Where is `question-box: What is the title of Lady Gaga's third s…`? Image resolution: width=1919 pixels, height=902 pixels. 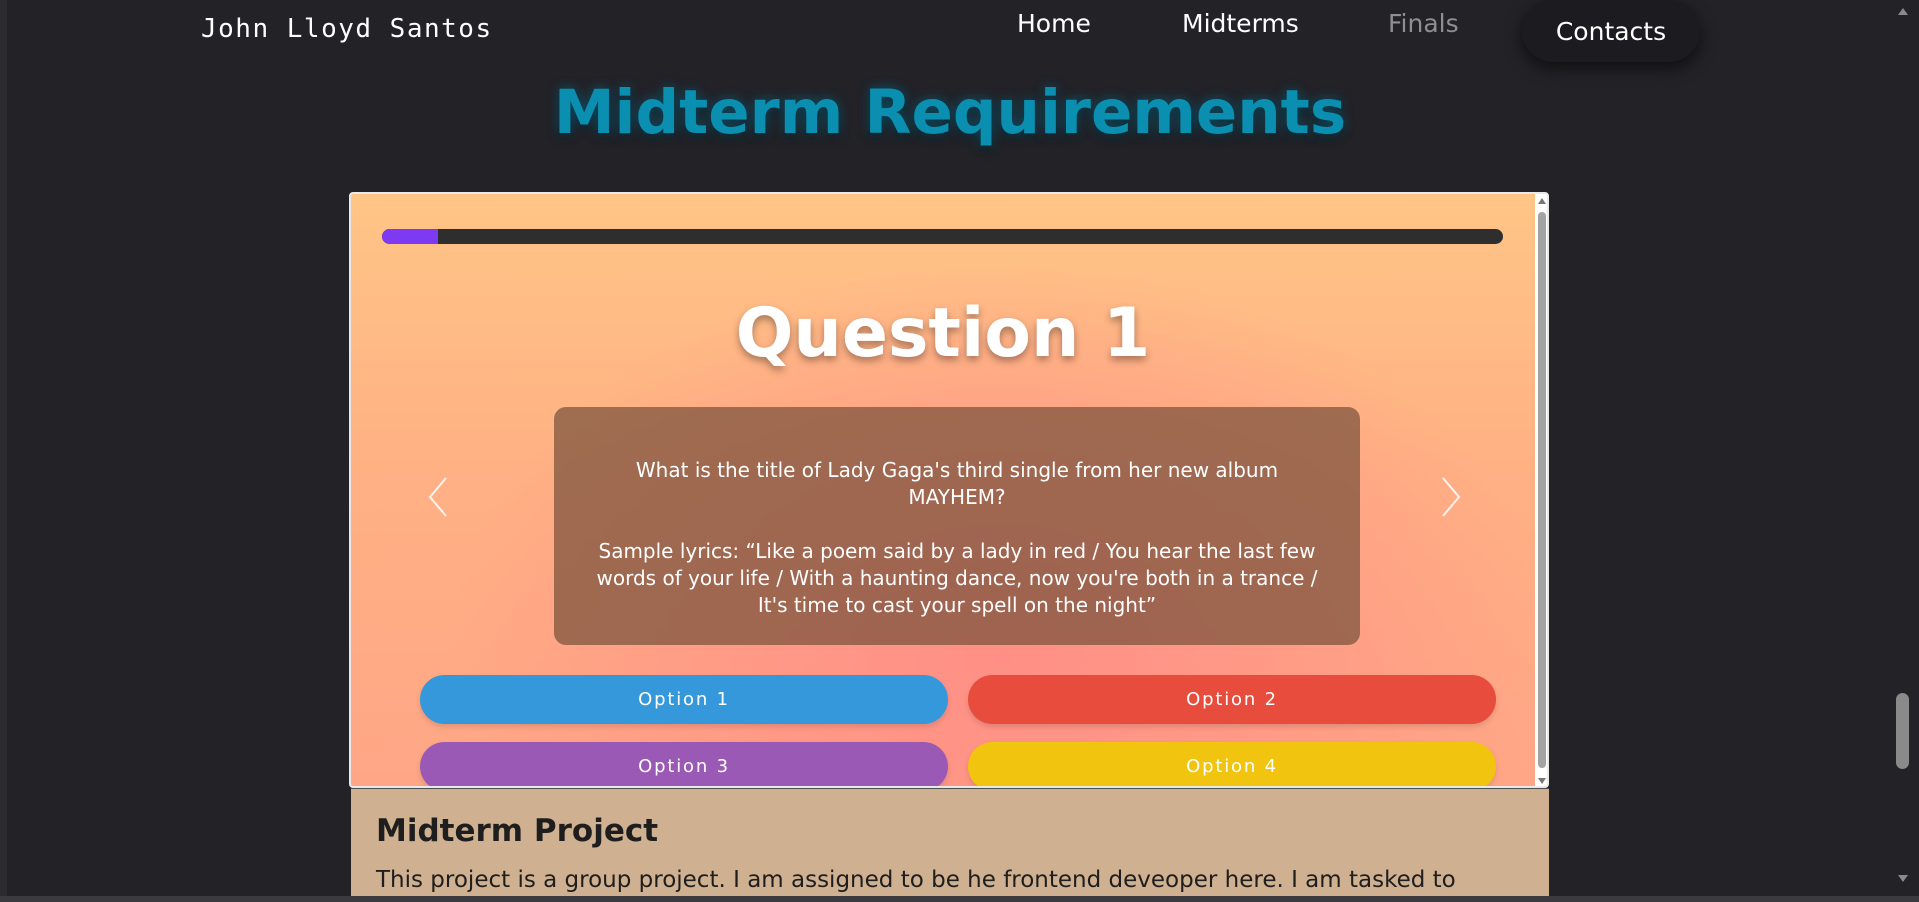 question-box: What is the title of Lady Gaga's third s… is located at coordinates (957, 526).